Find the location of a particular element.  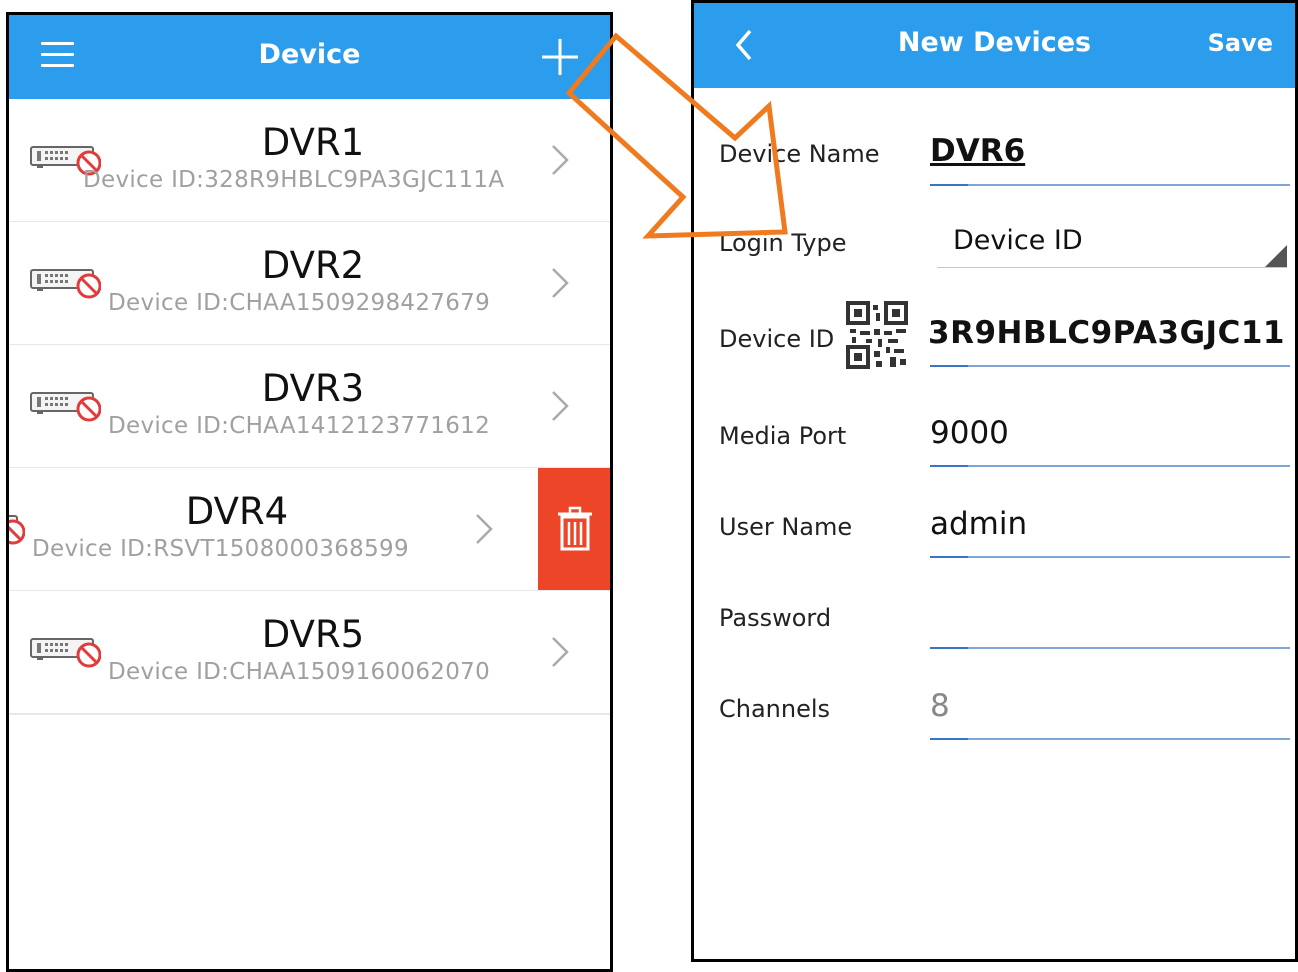

device-list-appbar: Device is located at coordinates (309, 57).